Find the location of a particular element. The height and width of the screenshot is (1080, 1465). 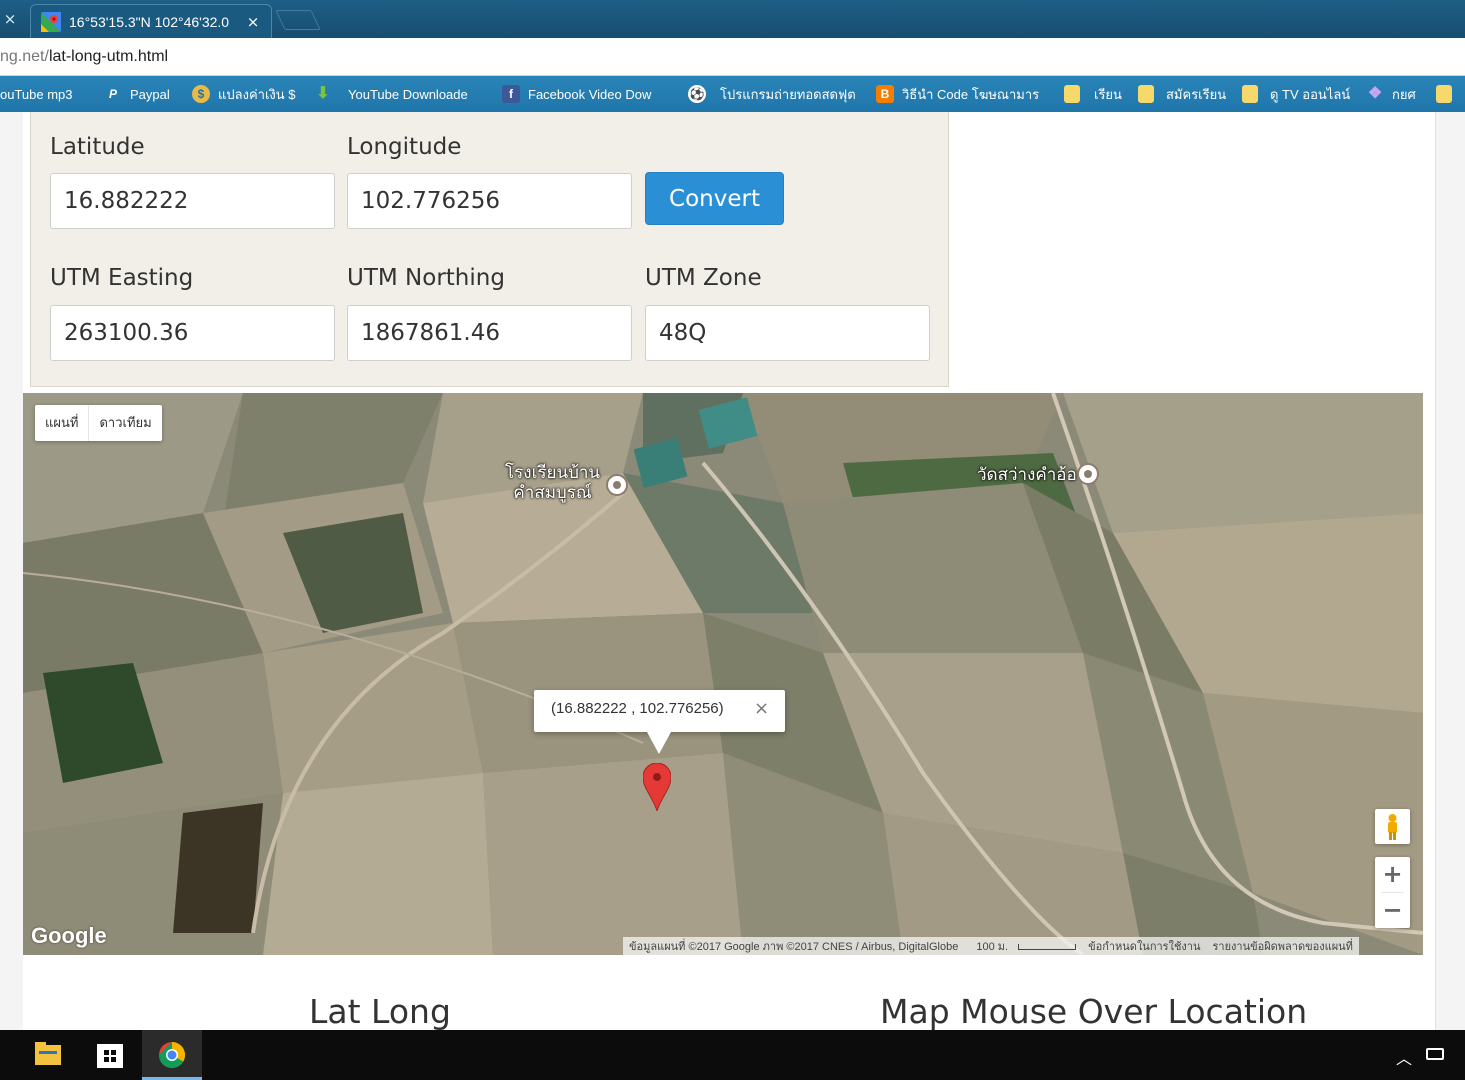

bookmark-folder-enroll: สมัครเรียน is located at coordinates (1185, 94).